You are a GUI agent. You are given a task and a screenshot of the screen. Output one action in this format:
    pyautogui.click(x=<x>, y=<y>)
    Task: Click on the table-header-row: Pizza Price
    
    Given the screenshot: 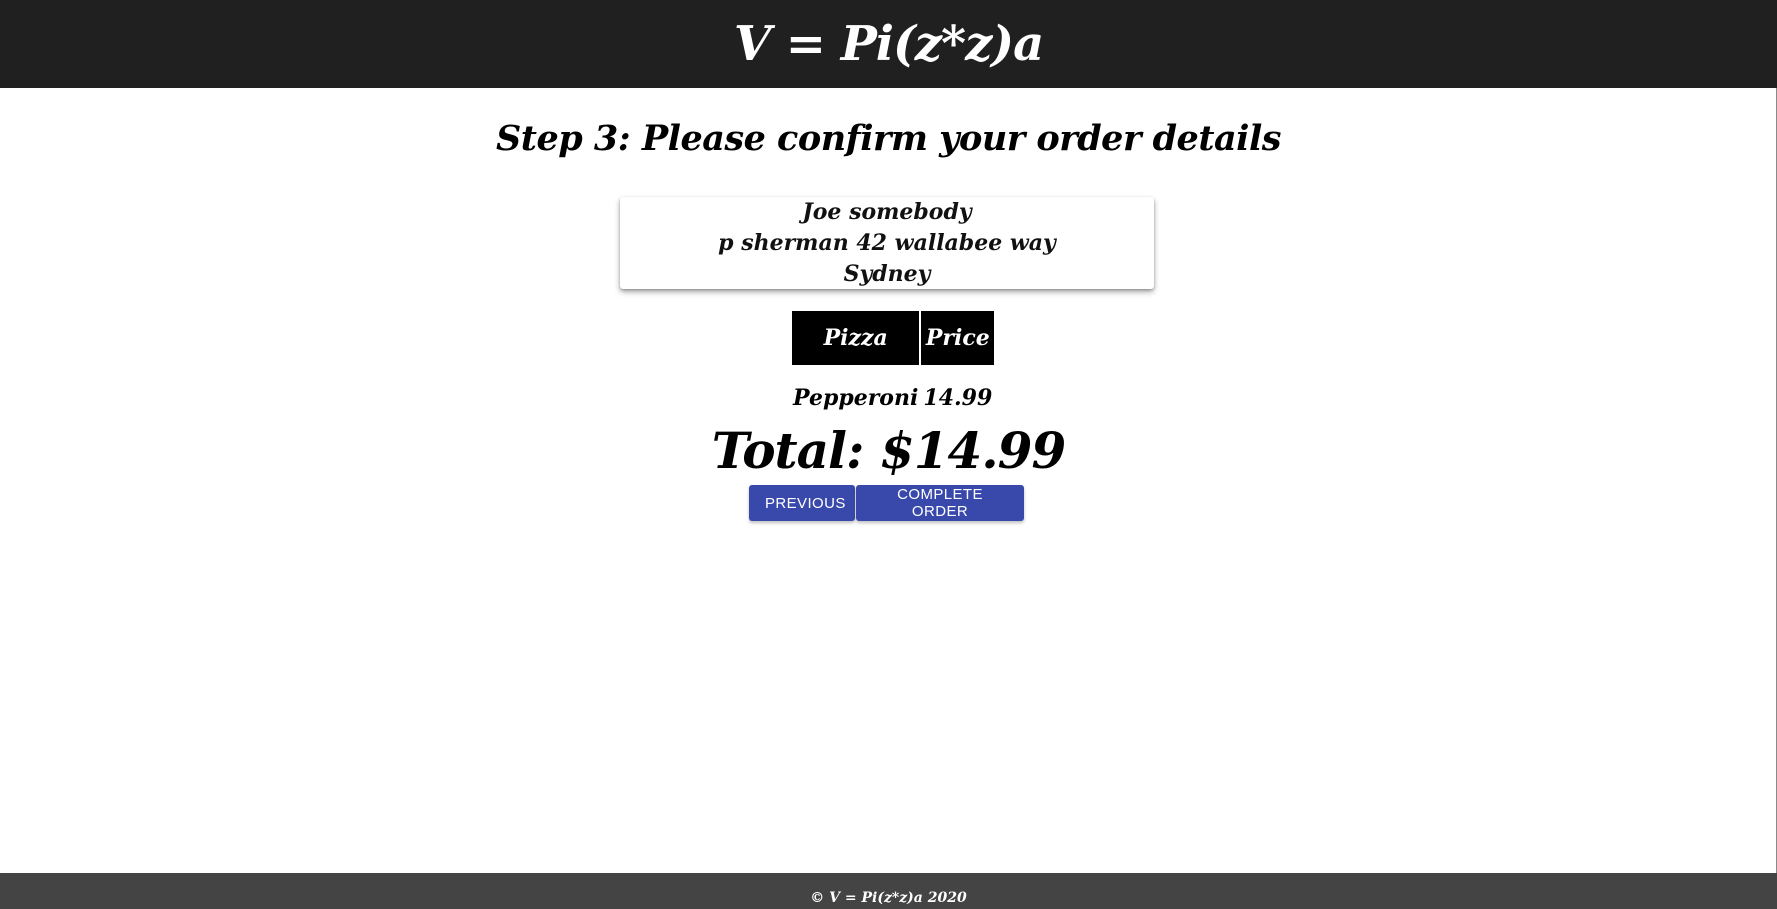 What is the action you would take?
    pyautogui.click(x=893, y=338)
    